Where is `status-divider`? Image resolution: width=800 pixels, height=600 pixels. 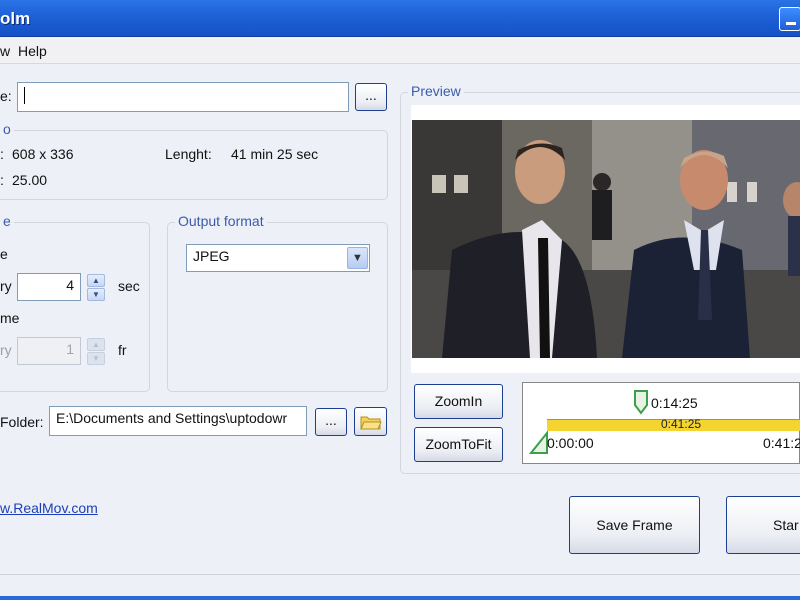 status-divider is located at coordinates (400, 574).